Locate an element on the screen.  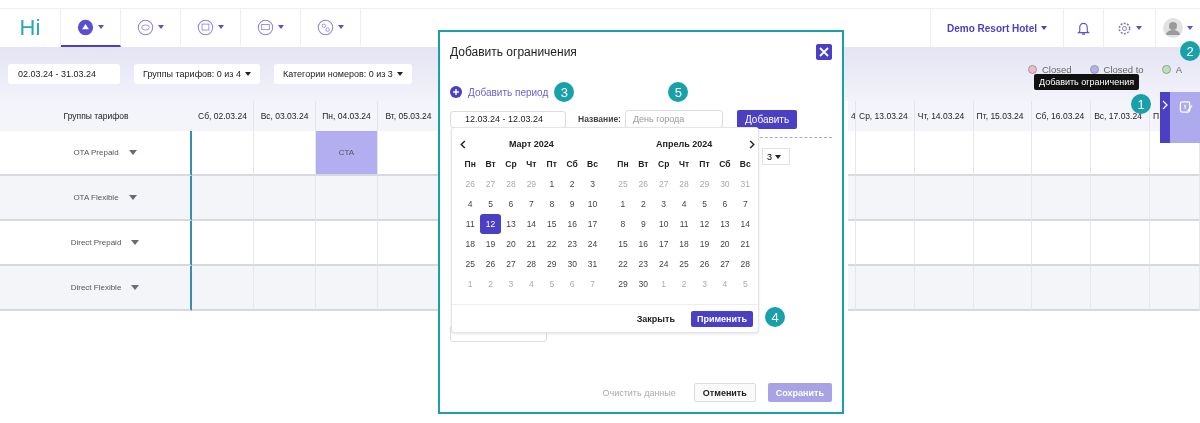
calendar-day: 18 is located at coordinates (470, 244).